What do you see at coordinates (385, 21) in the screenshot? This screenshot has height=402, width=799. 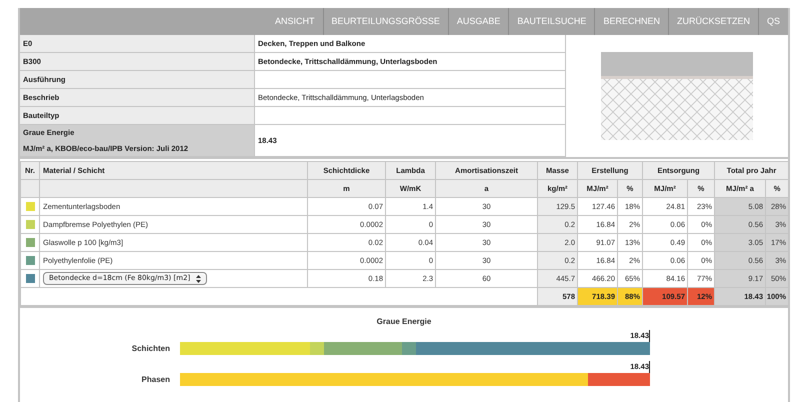 I see `nav-tab: BEURTEILUNGSGRÖSSE` at bounding box center [385, 21].